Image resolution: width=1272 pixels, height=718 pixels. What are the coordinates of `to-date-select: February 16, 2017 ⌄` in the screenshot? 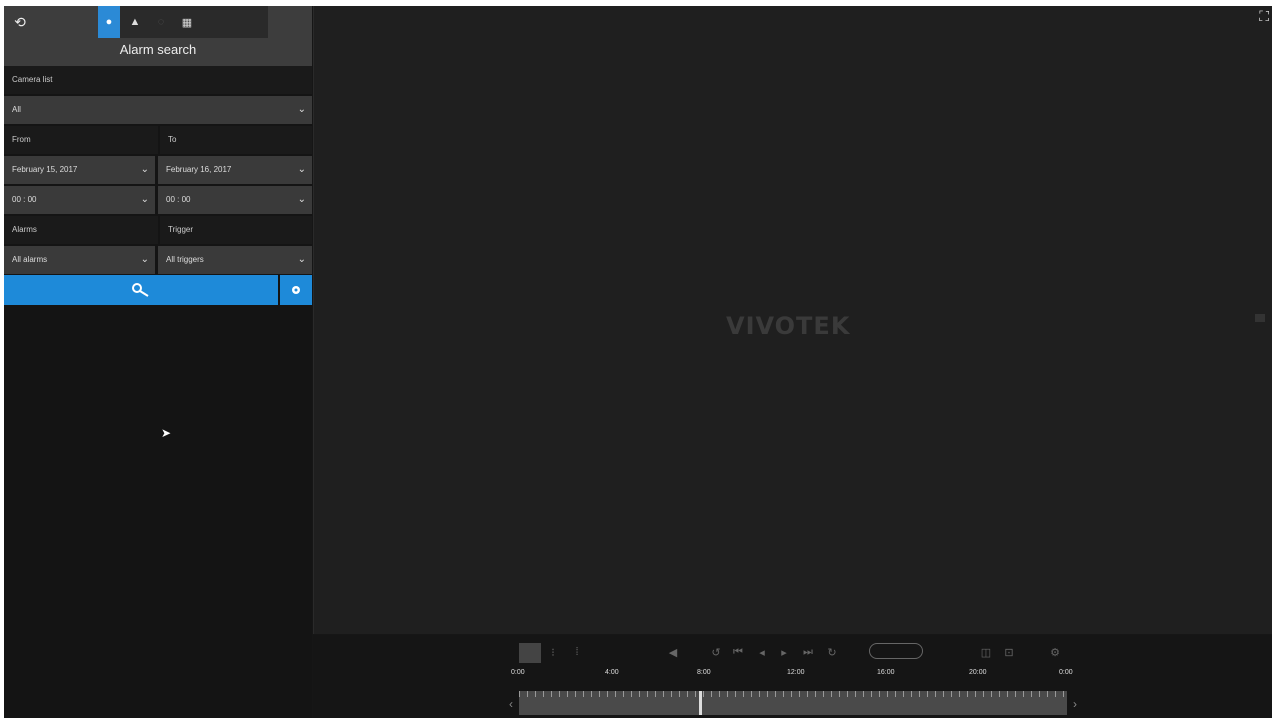 It's located at (235, 170).